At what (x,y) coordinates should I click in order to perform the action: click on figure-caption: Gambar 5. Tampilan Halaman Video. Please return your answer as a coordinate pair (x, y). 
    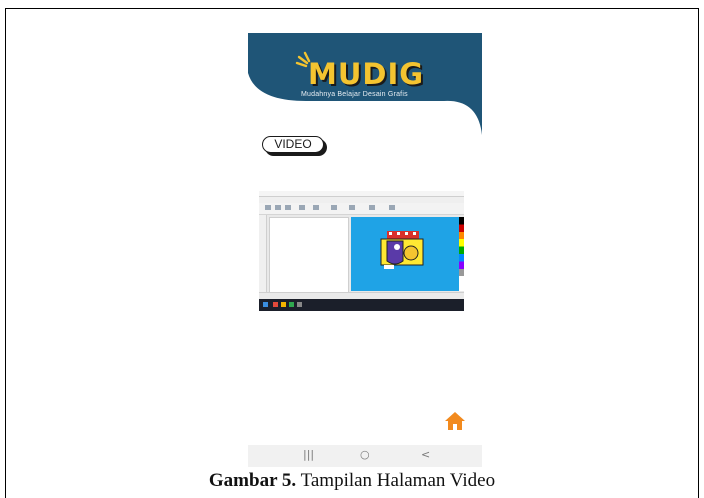
    Looking at the image, I should click on (352, 481).